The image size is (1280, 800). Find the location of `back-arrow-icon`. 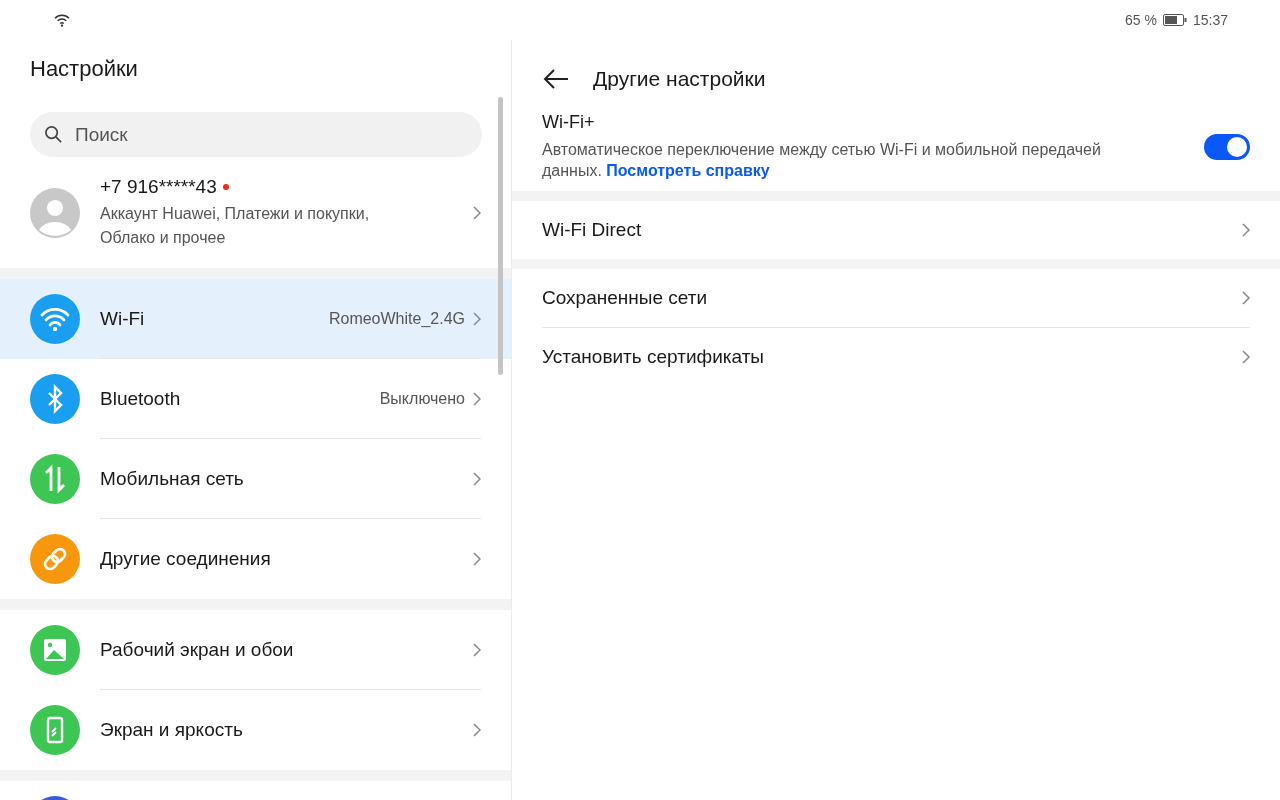

back-arrow-icon is located at coordinates (556, 79).